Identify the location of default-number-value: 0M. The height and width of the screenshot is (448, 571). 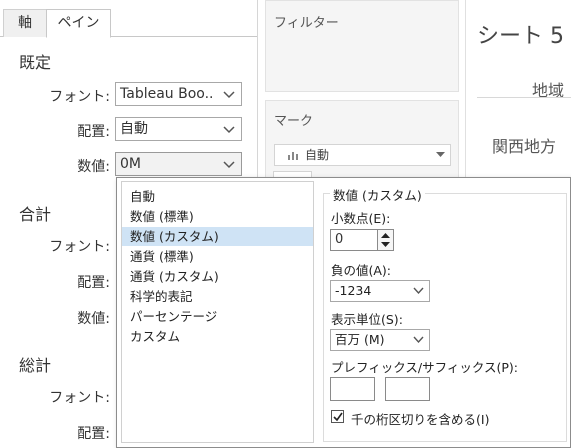
(130, 164).